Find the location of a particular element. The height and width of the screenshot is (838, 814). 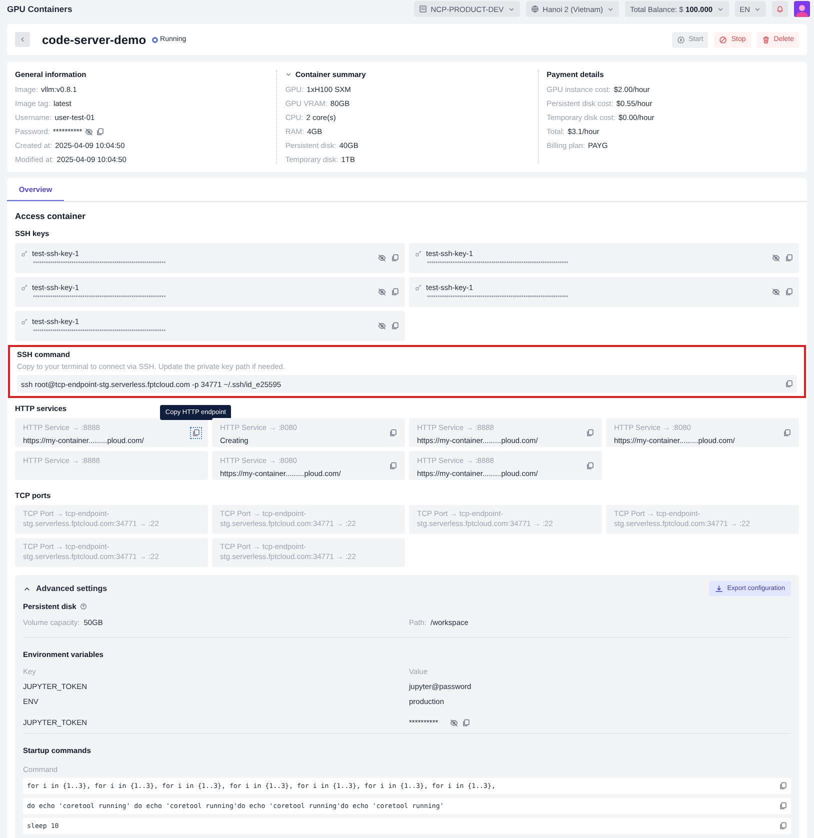

status-icon is located at coordinates (155, 39).